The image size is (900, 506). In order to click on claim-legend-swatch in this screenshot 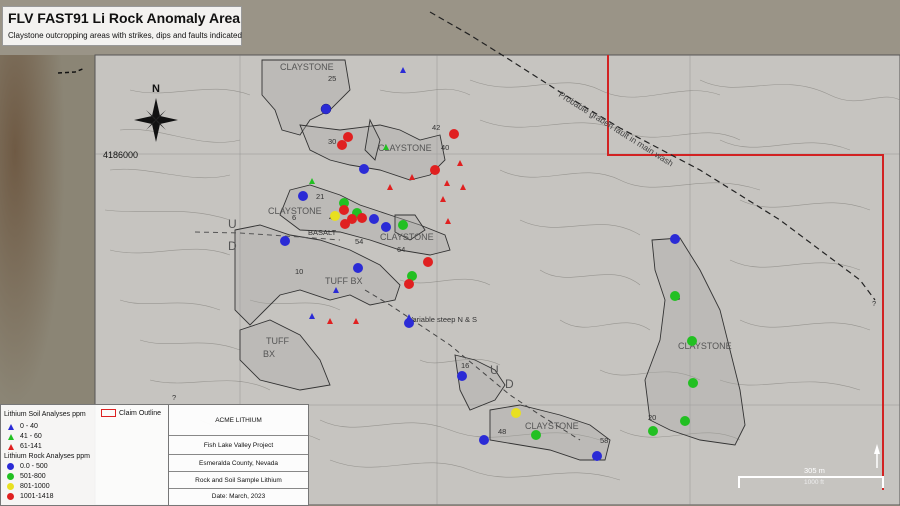, I will do `click(108, 413)`.